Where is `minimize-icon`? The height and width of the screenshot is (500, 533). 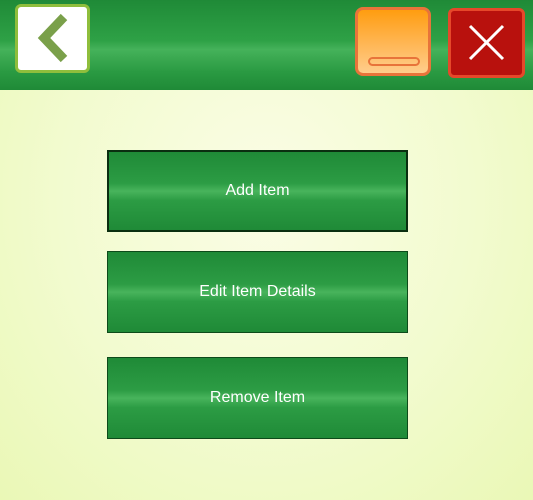 minimize-icon is located at coordinates (394, 61).